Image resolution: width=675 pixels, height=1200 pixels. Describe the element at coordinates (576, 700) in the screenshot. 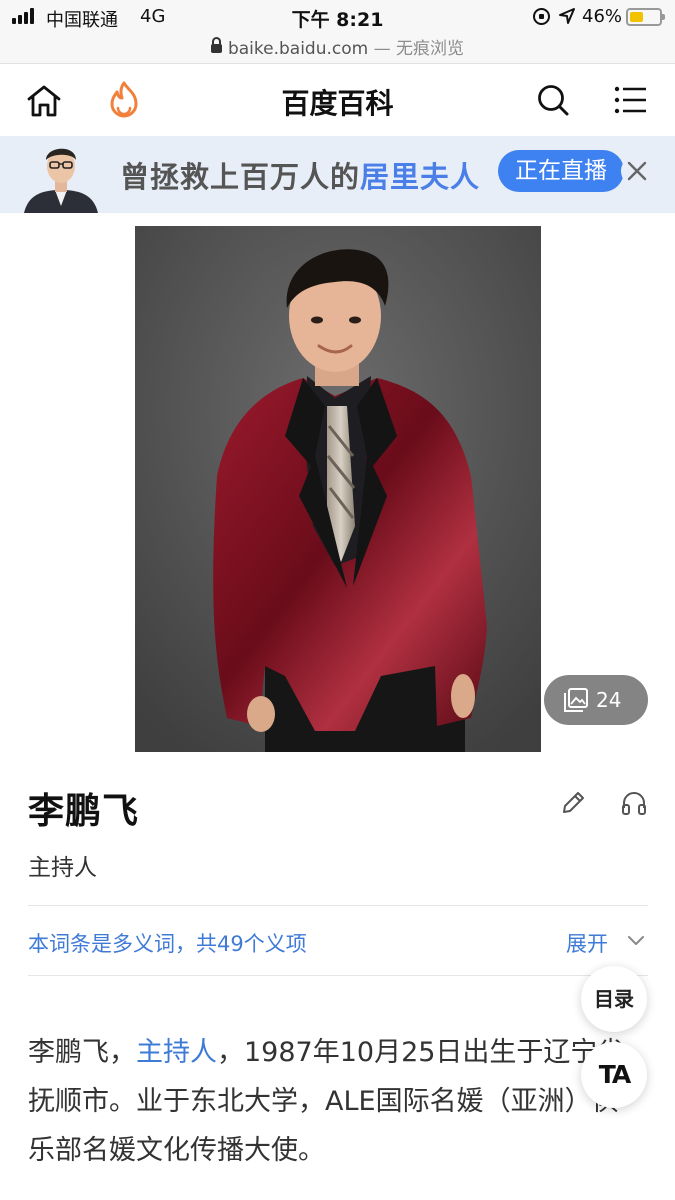

I see `gallery-icon` at that location.